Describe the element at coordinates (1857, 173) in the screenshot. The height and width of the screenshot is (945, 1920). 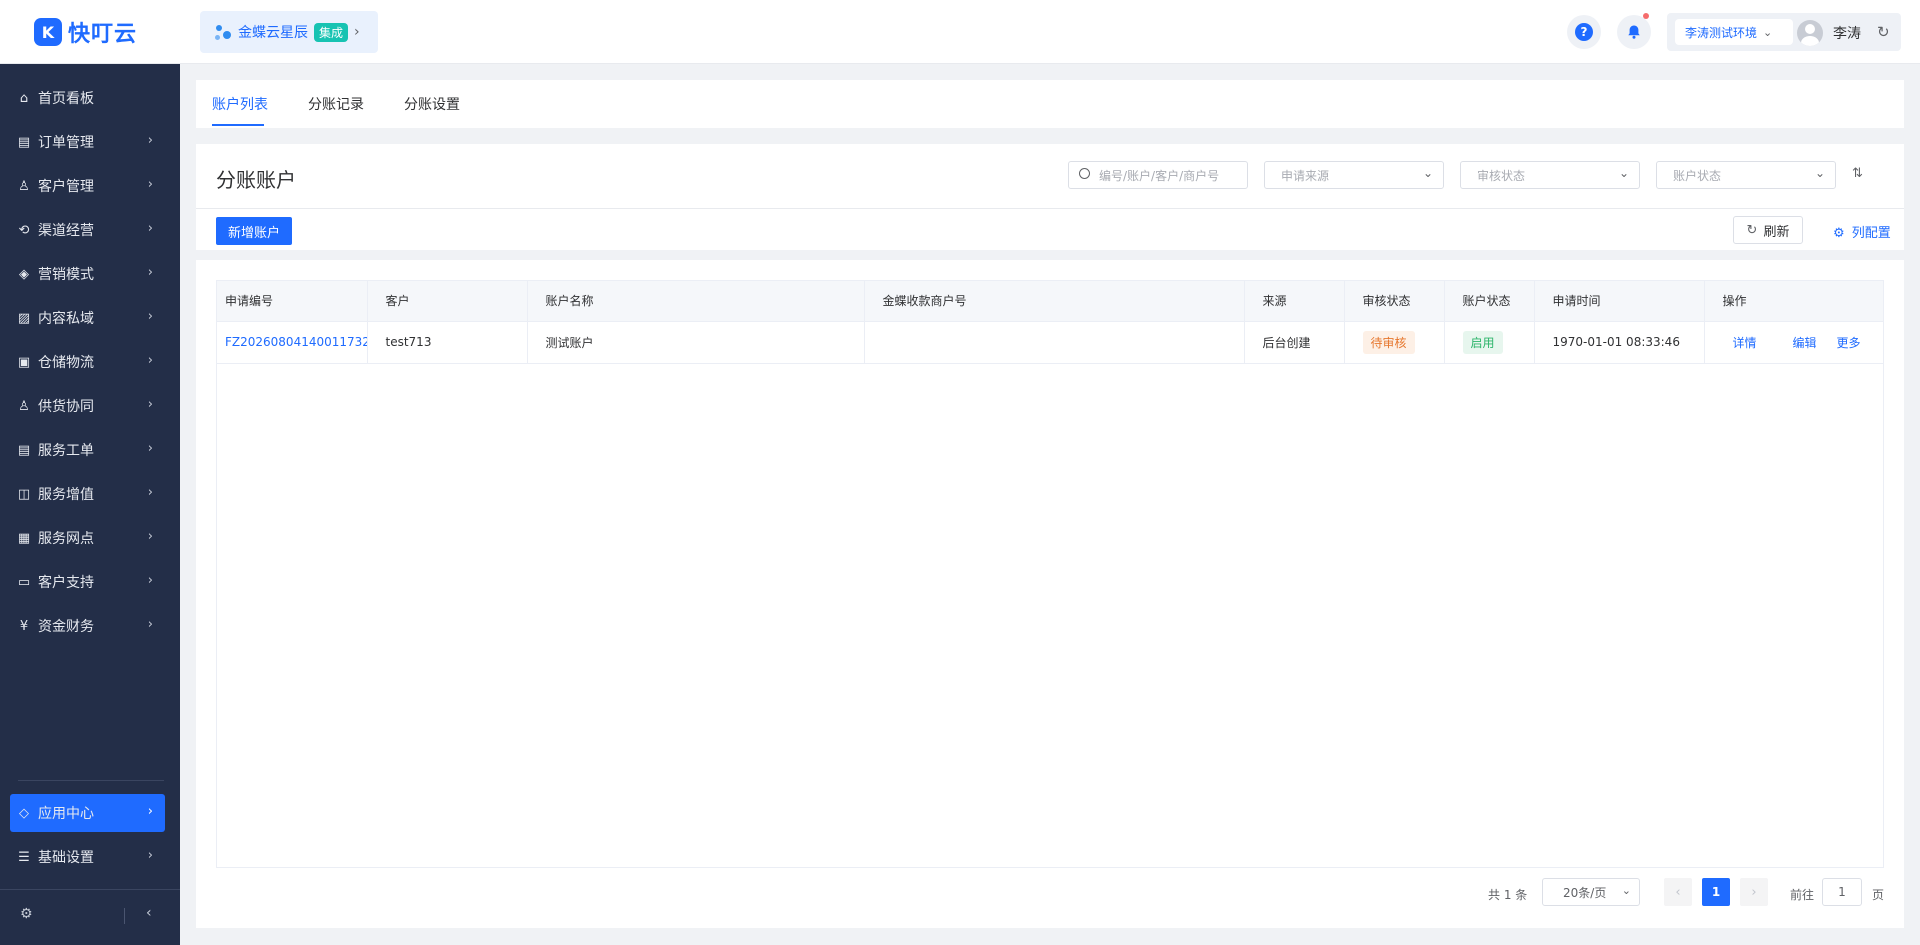
I see `sort-icon: ⇅` at that location.